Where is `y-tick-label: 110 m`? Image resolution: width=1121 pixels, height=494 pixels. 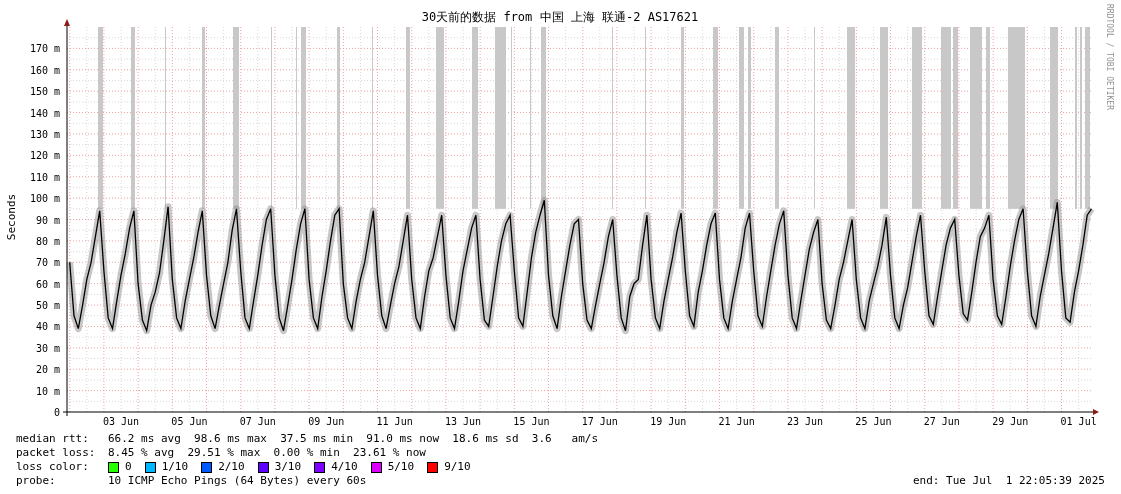
y-tick-label: 110 m is located at coordinates (44, 177).